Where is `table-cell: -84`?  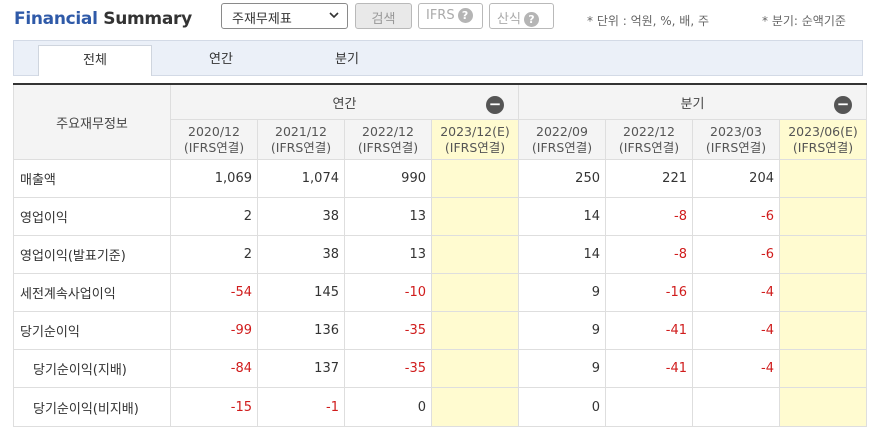
table-cell: -84 is located at coordinates (214, 368).